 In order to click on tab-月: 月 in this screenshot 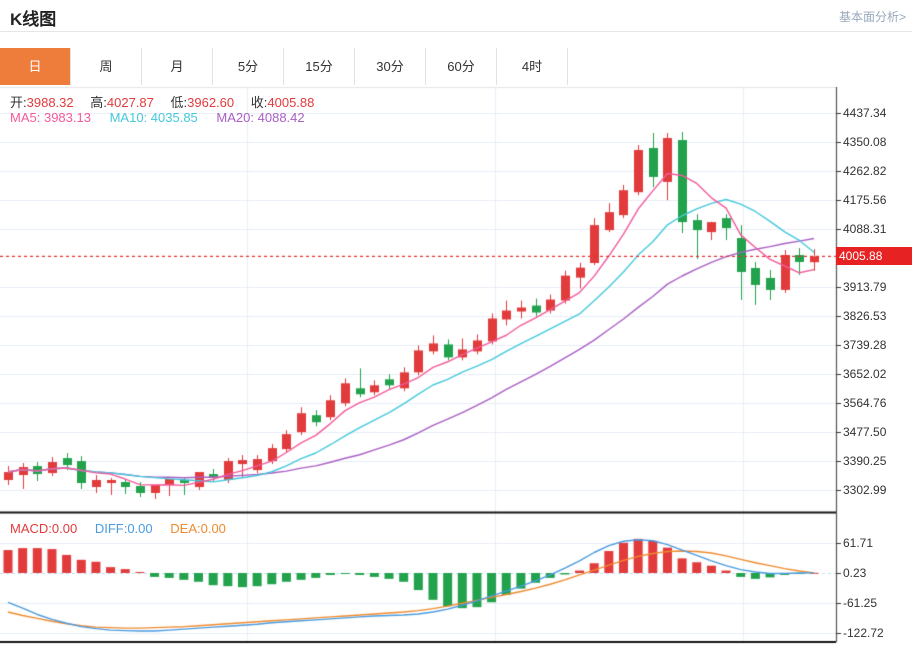, I will do `click(177, 66)`.